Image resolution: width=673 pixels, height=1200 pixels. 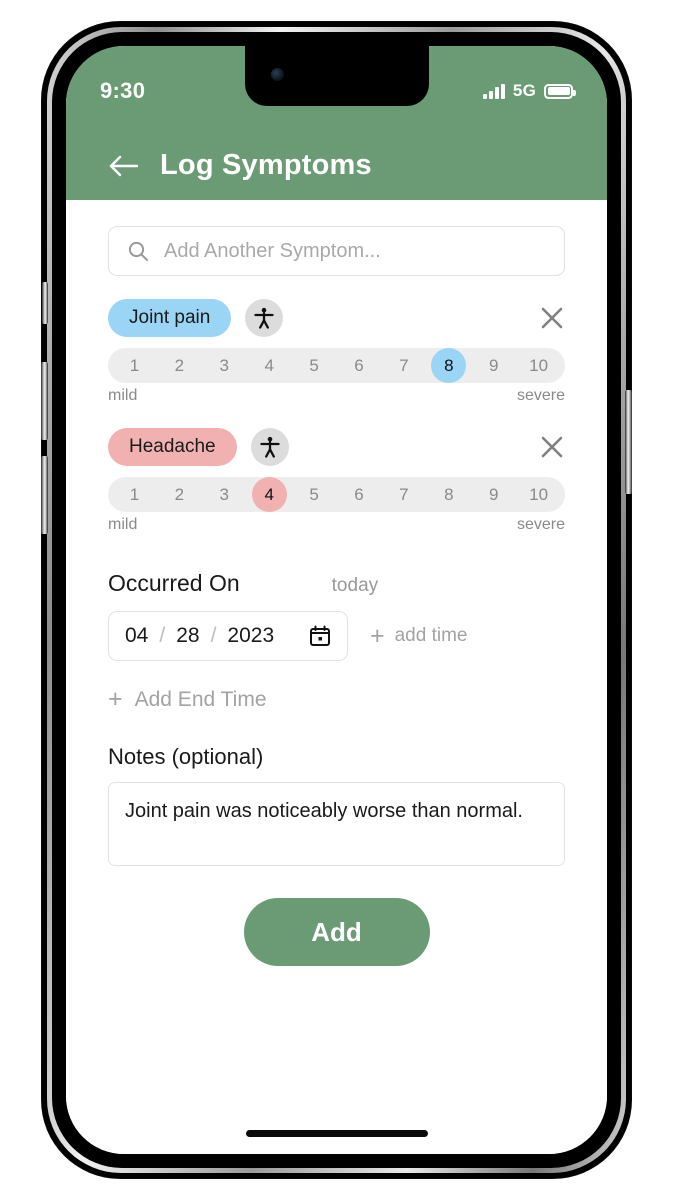 What do you see at coordinates (448, 495) in the screenshot?
I see `severity-option: 8` at bounding box center [448, 495].